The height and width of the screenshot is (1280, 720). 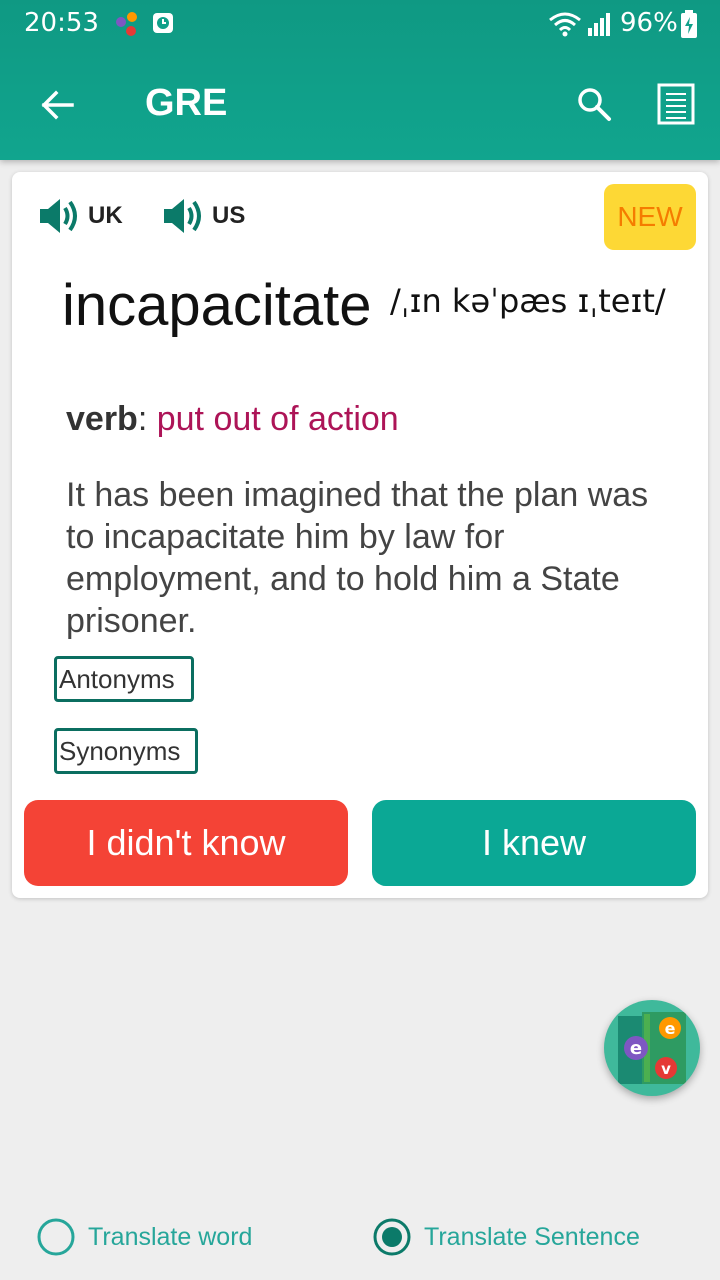 I want to click on battery-charging-icon, so click(x=689, y=24).